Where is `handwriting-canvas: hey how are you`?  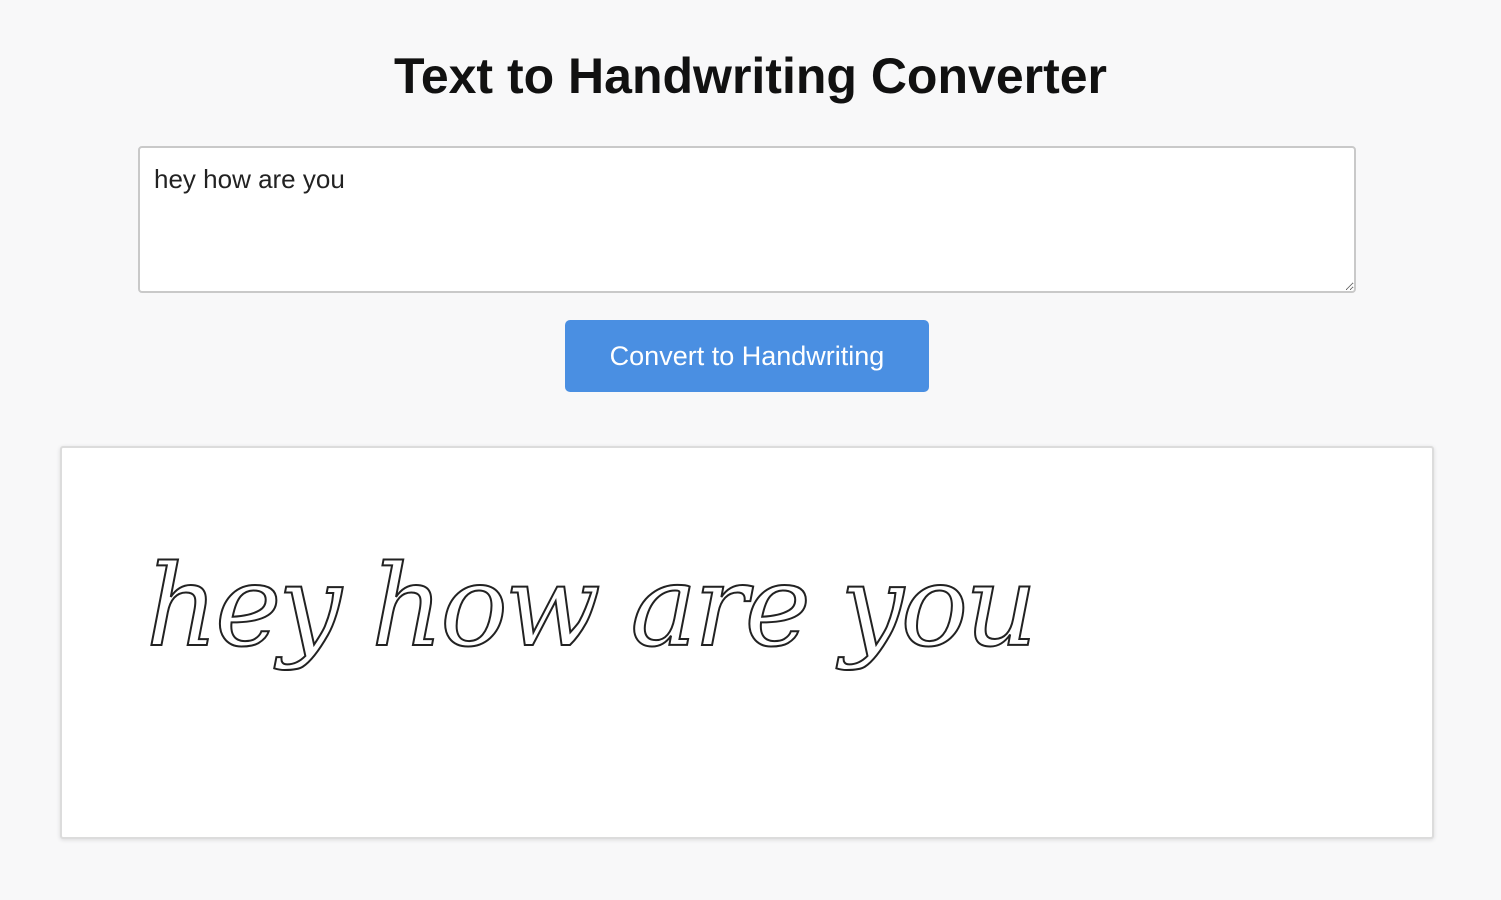 handwriting-canvas: hey how are you is located at coordinates (591, 607).